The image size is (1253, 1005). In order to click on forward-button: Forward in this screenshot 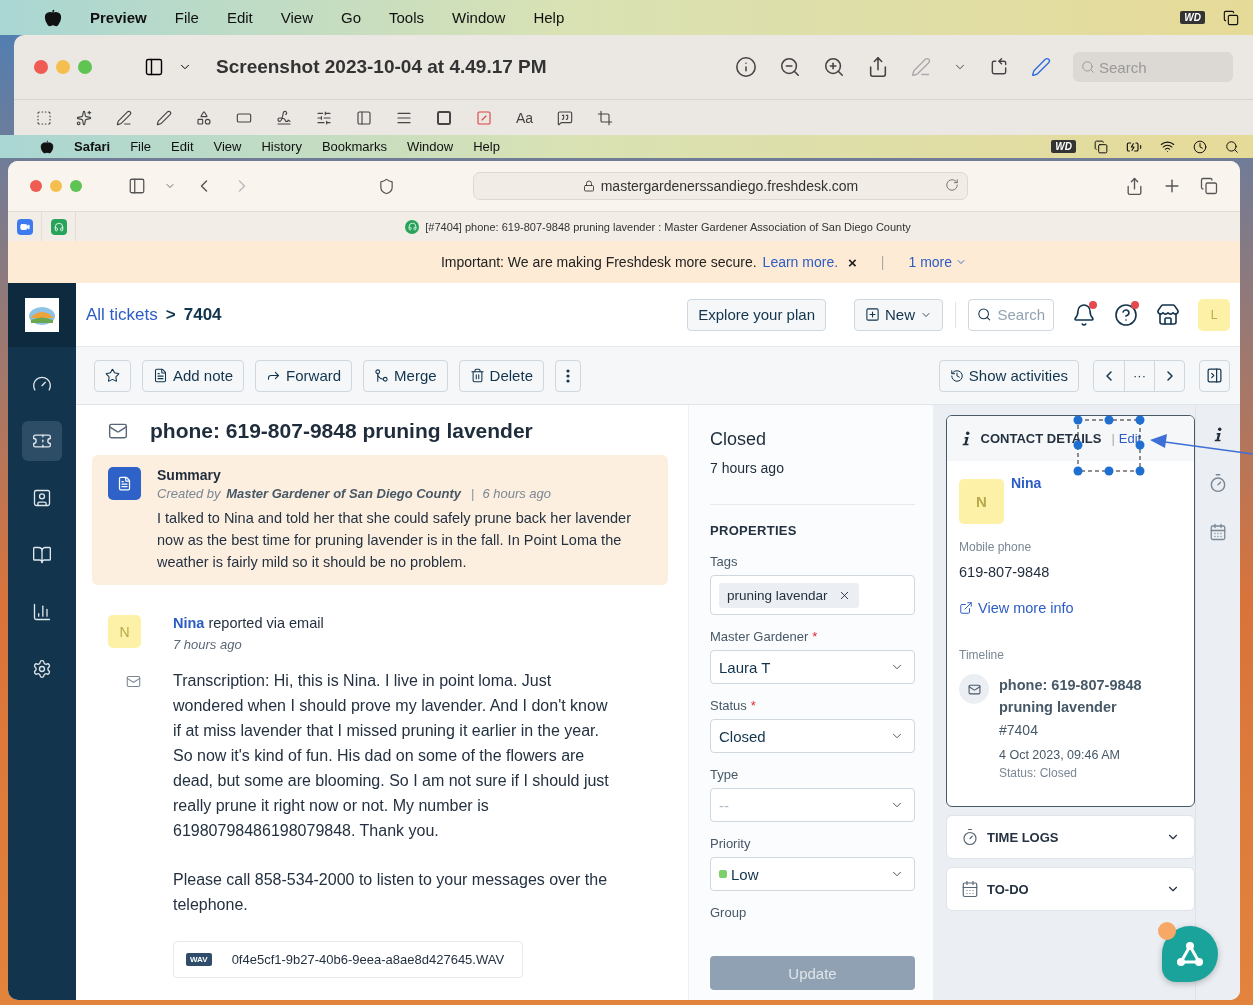, I will do `click(304, 375)`.